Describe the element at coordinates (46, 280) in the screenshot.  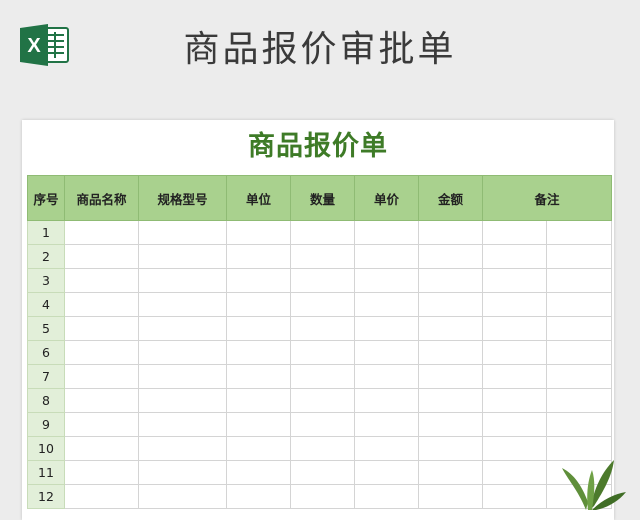
I see `row-number-cell: 3` at that location.